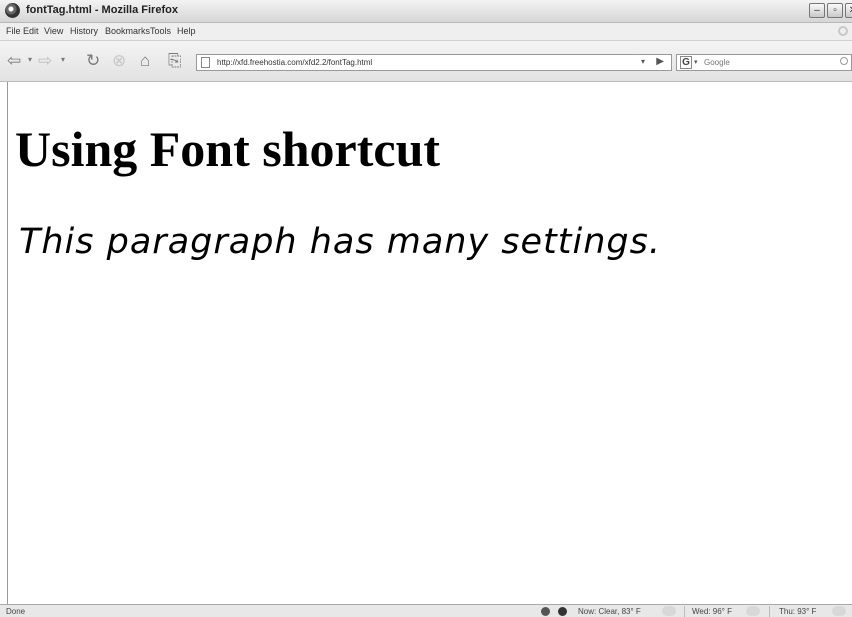 The width and height of the screenshot is (852, 617). What do you see at coordinates (660, 61) in the screenshot?
I see `go-arrow-icon: ▶` at bounding box center [660, 61].